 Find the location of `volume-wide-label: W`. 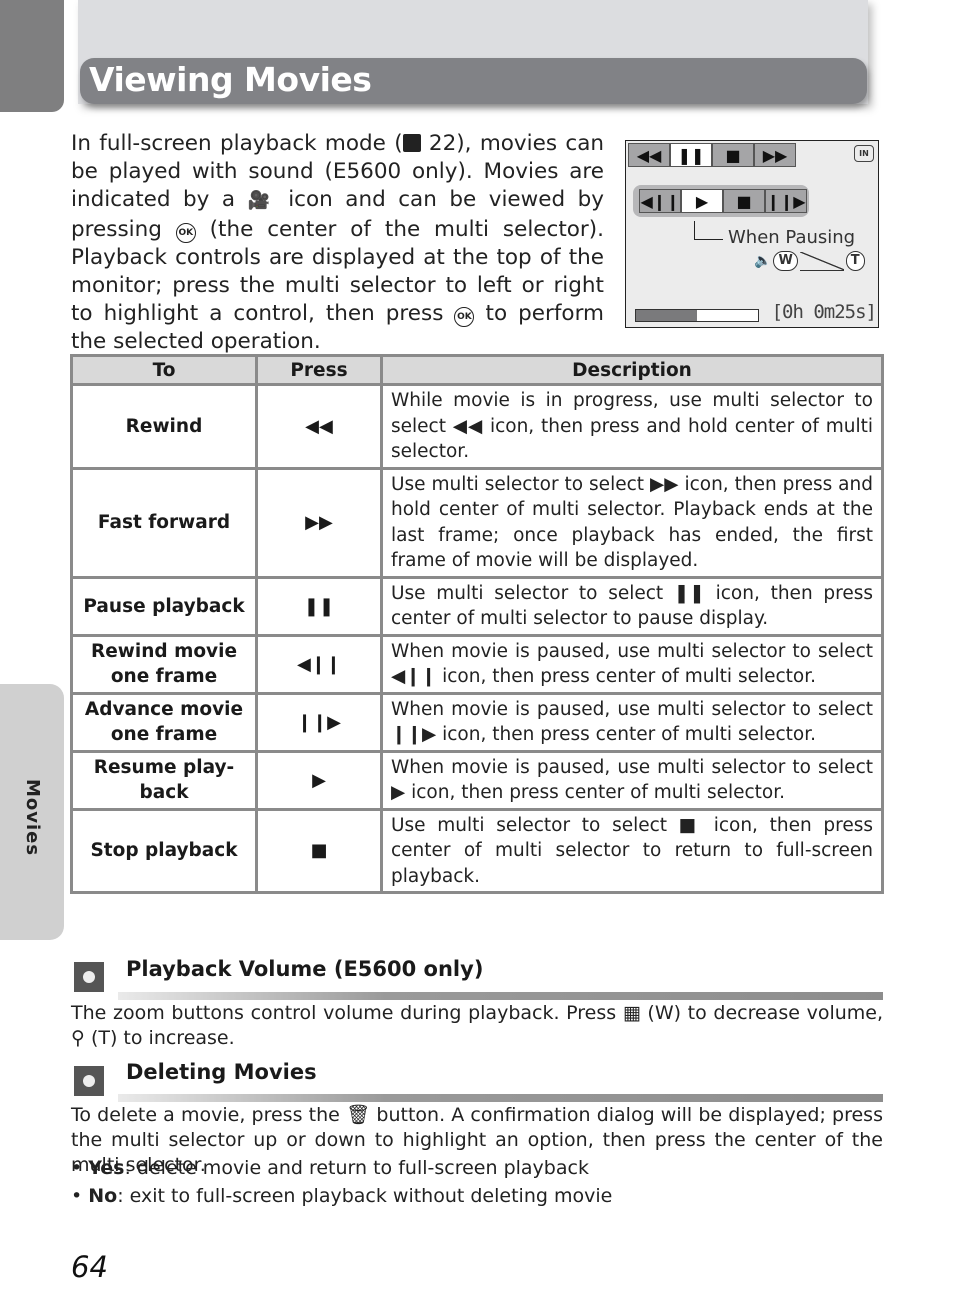

volume-wide-label: W is located at coordinates (785, 261).